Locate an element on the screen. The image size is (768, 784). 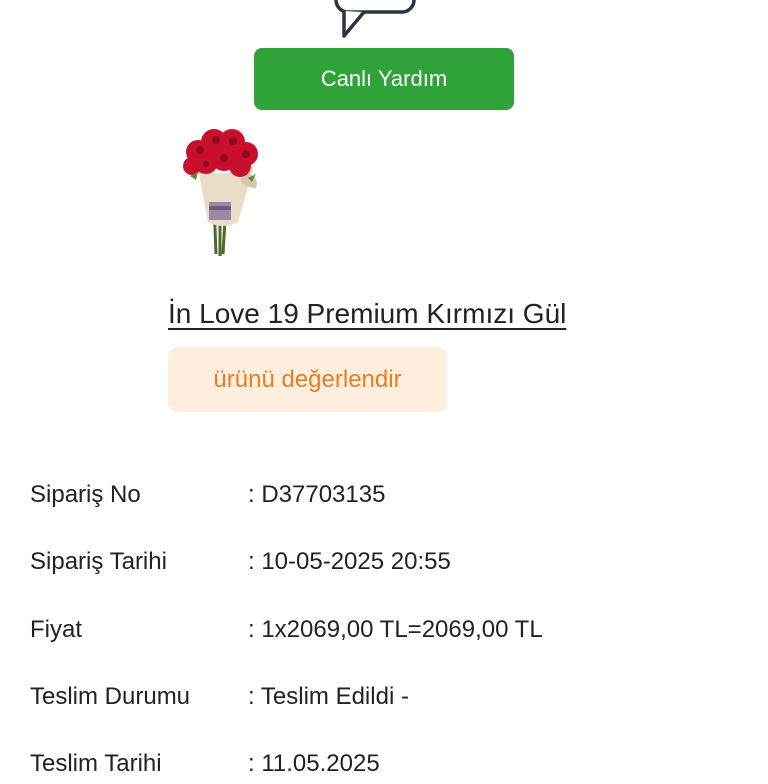
order-number-value: : D37703135 is located at coordinates (317, 494).